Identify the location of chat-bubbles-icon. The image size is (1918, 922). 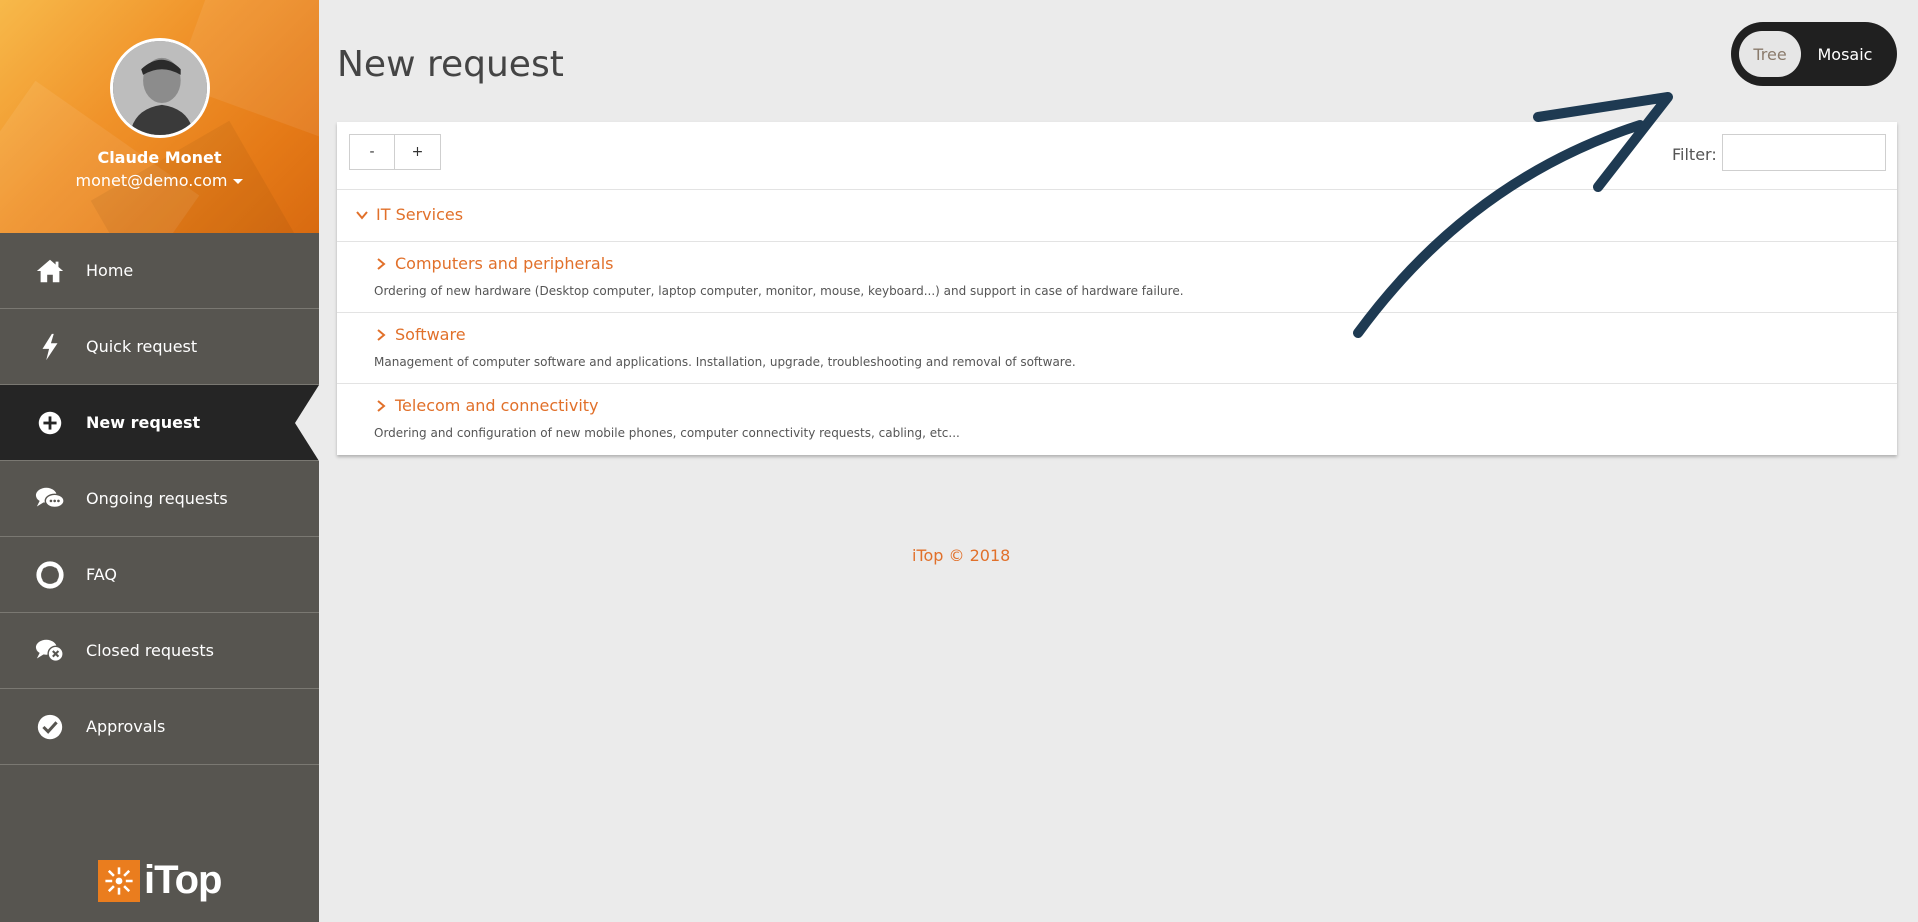
(50, 499).